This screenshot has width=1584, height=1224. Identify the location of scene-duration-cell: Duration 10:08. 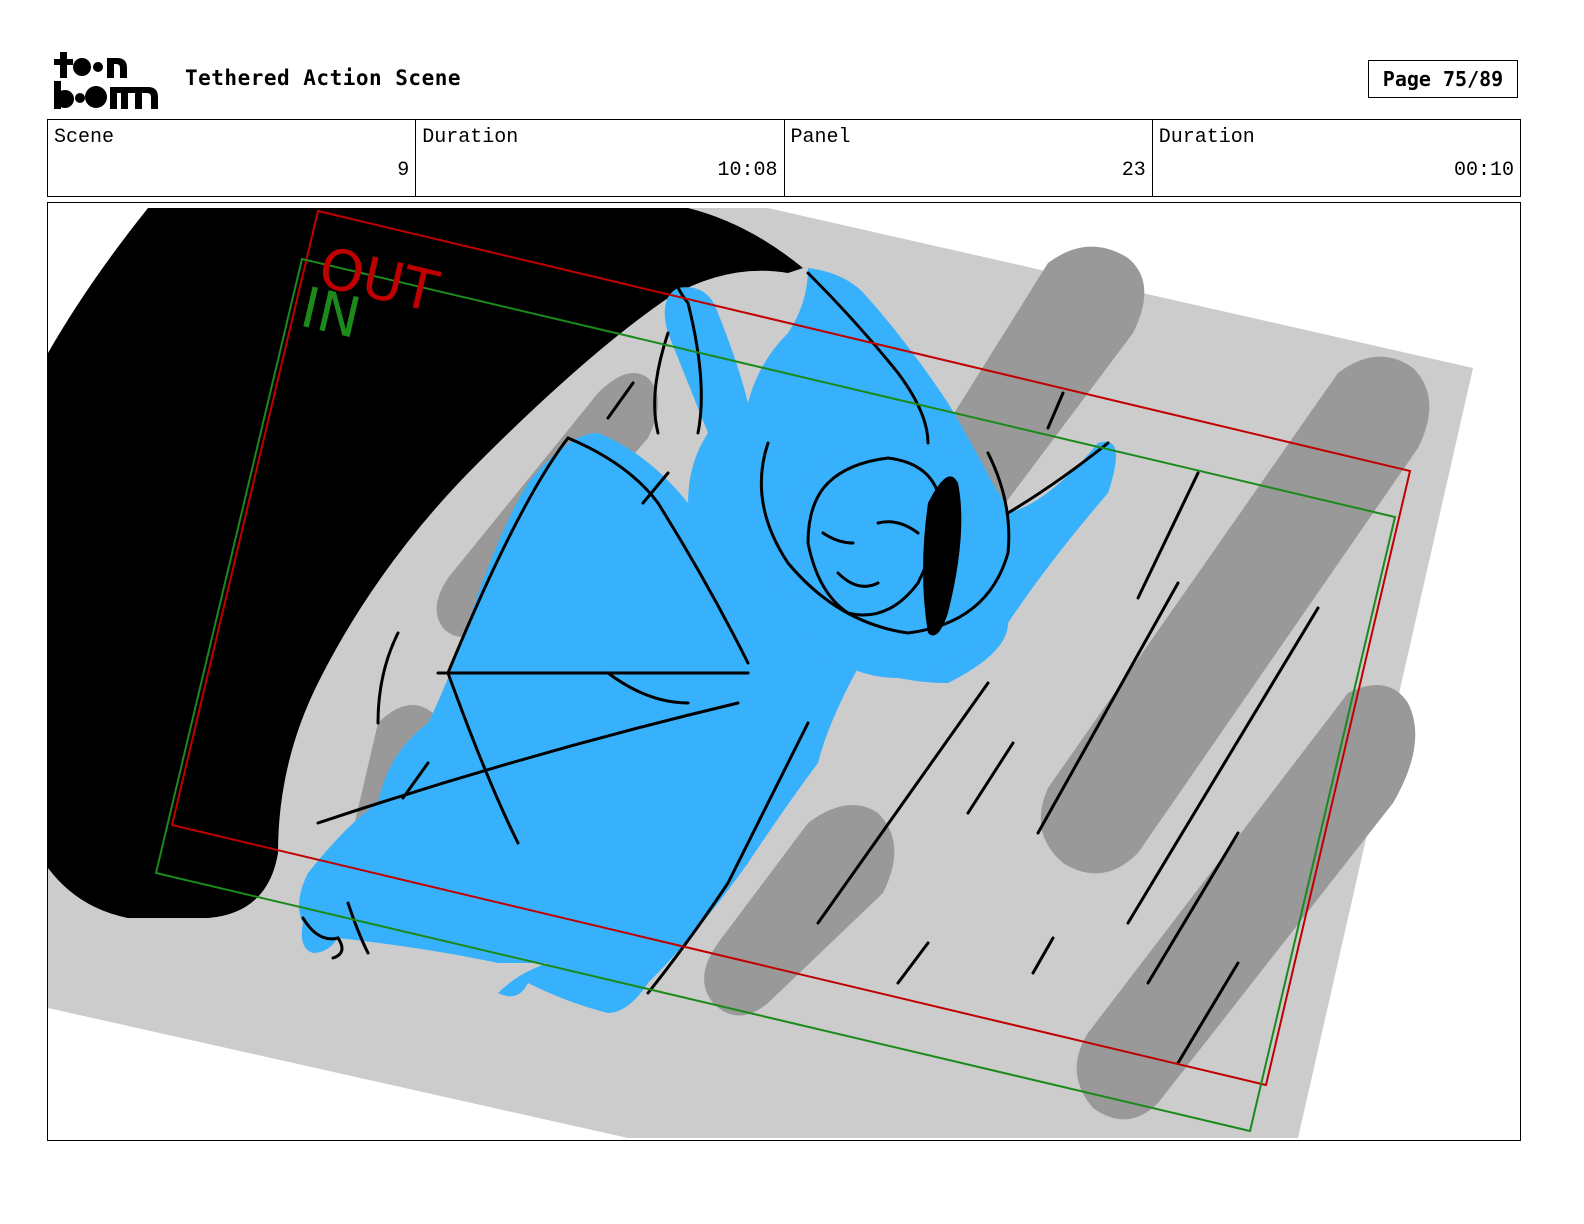
(599, 158).